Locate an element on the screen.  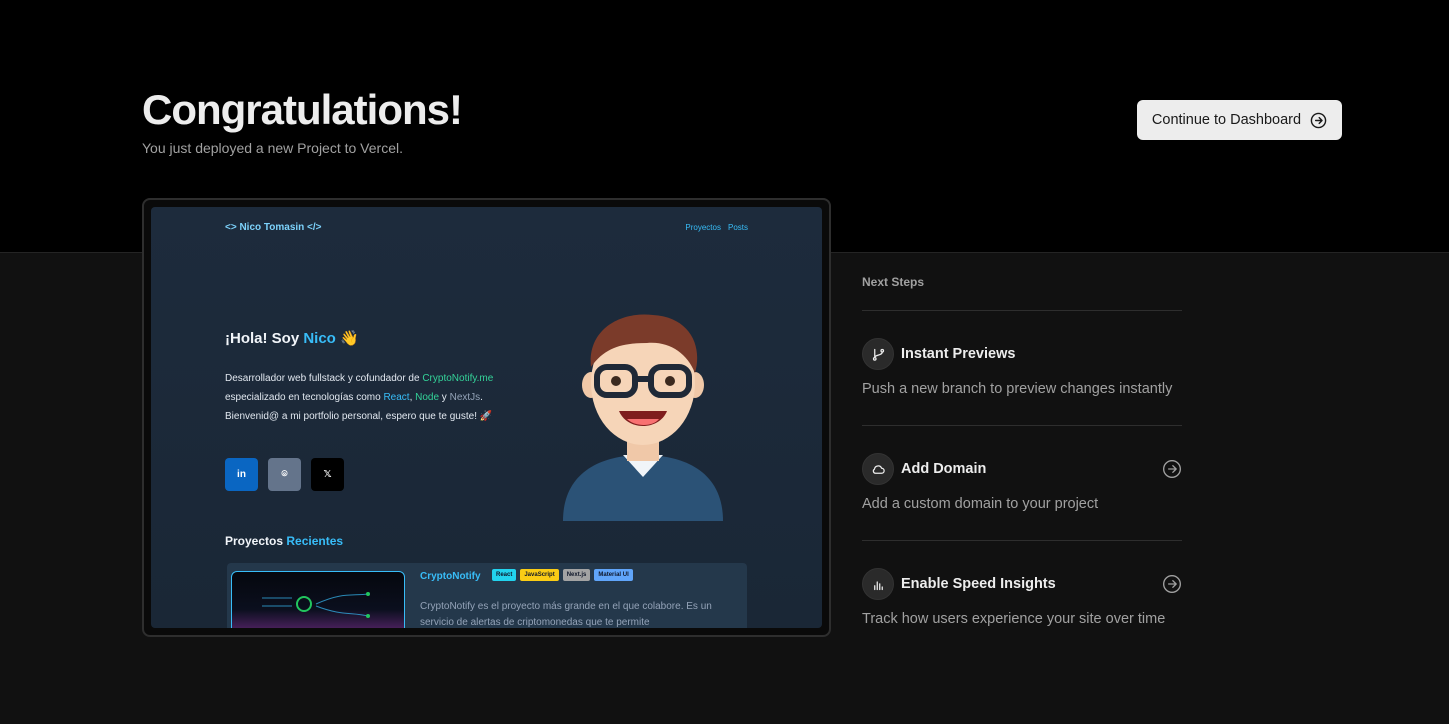
preview-nav: Proyectos Posts is located at coordinates (716, 227).